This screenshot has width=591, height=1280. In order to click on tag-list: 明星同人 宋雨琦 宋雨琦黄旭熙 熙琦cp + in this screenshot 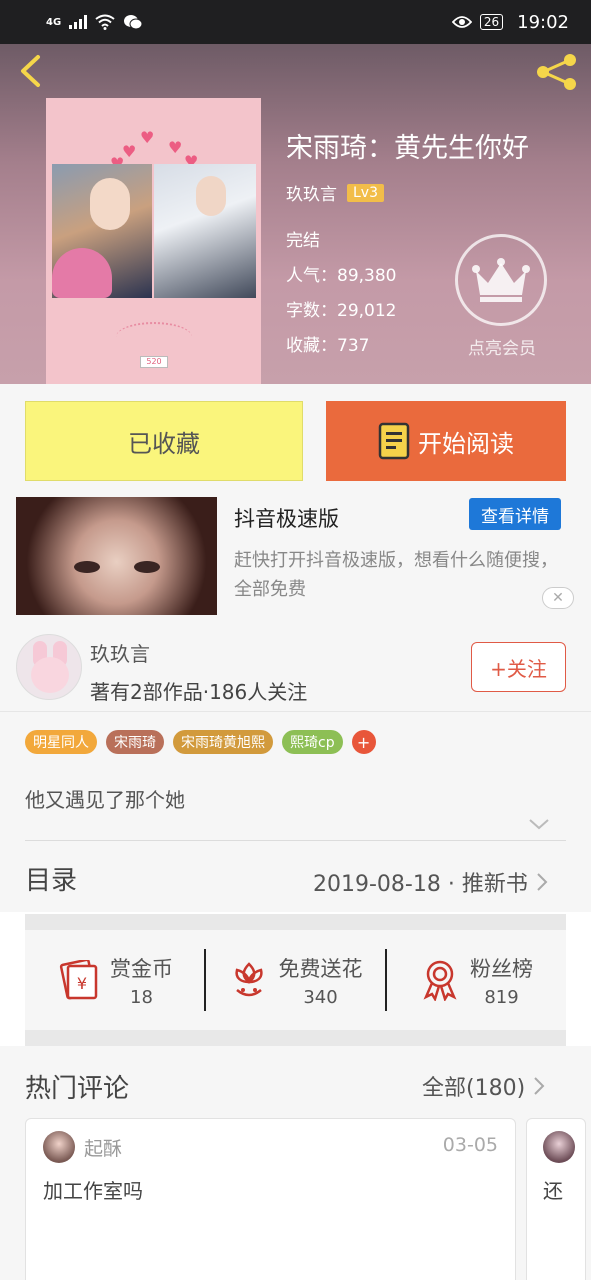, I will do `click(200, 742)`.